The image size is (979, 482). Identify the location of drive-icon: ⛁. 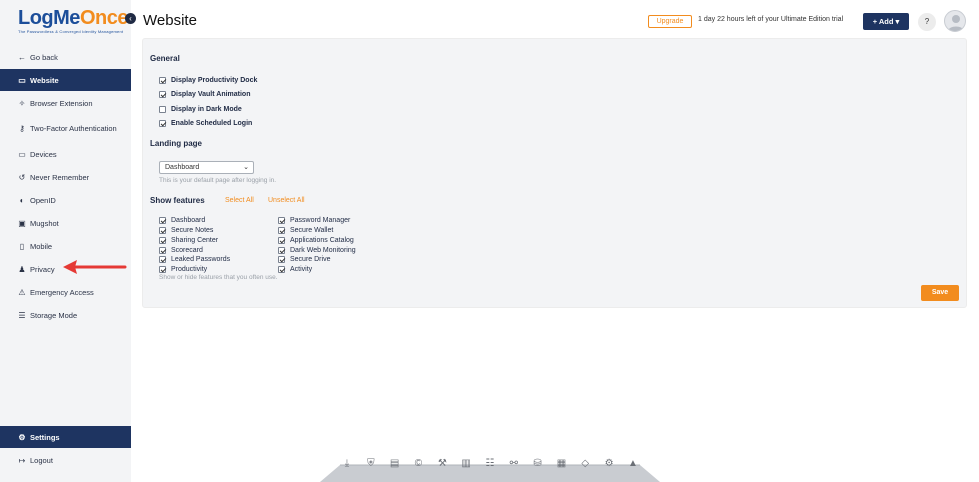
(538, 463).